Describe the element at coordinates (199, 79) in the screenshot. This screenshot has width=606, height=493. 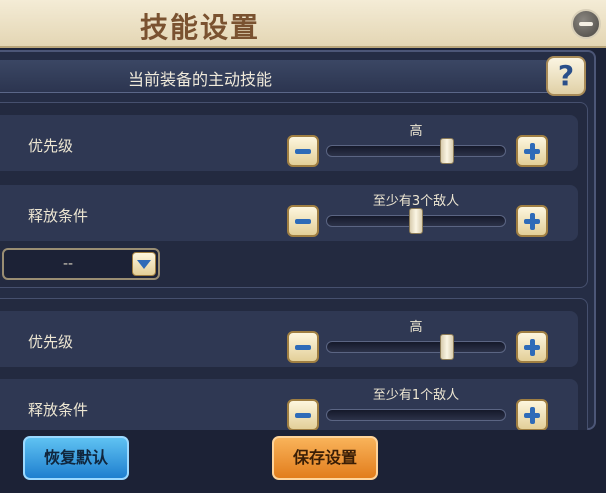
I see `section-title: 当前装备的主动技能` at that location.